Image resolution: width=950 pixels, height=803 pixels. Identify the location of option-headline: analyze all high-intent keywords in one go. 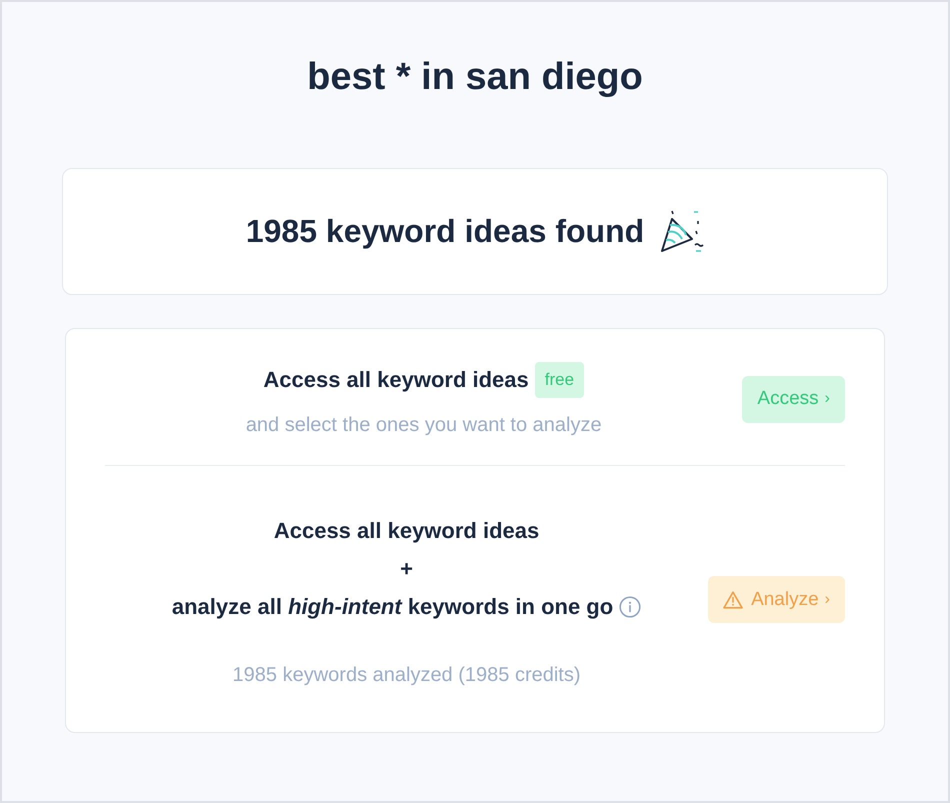
(393, 607).